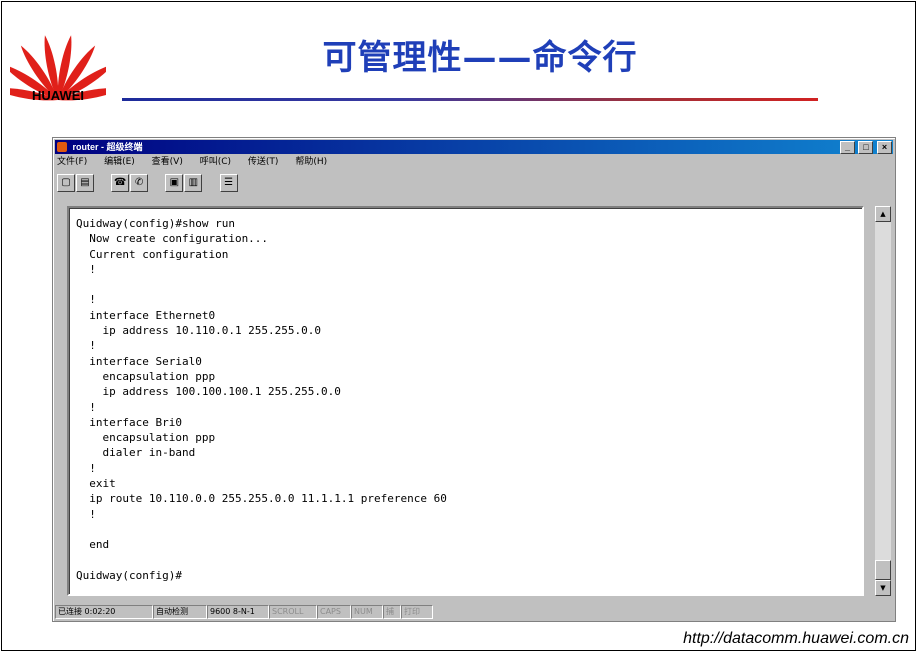 Image resolution: width=917 pixels, height=652 pixels. What do you see at coordinates (85, 183) in the screenshot?
I see `open-icon: ▤` at bounding box center [85, 183].